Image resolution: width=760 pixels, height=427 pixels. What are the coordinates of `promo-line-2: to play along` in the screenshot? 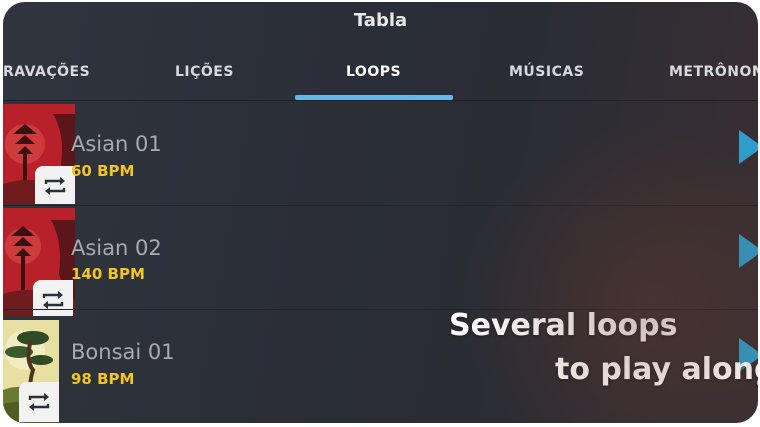 It's located at (656, 369).